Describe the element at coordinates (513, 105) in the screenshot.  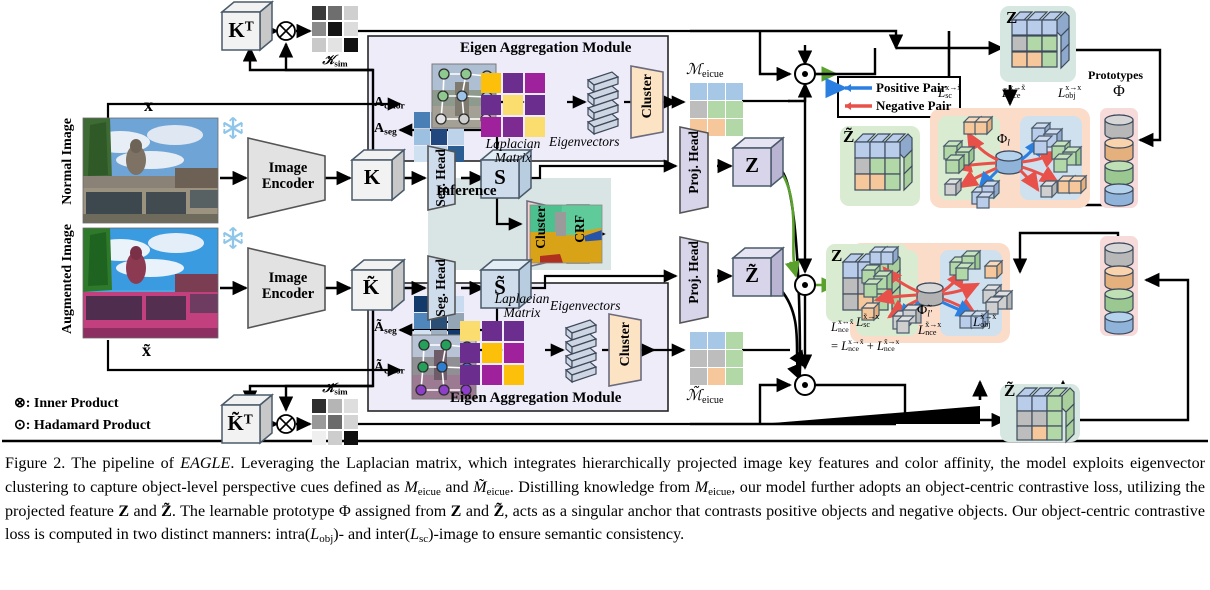
I see `laplacian-matrix-top` at that location.